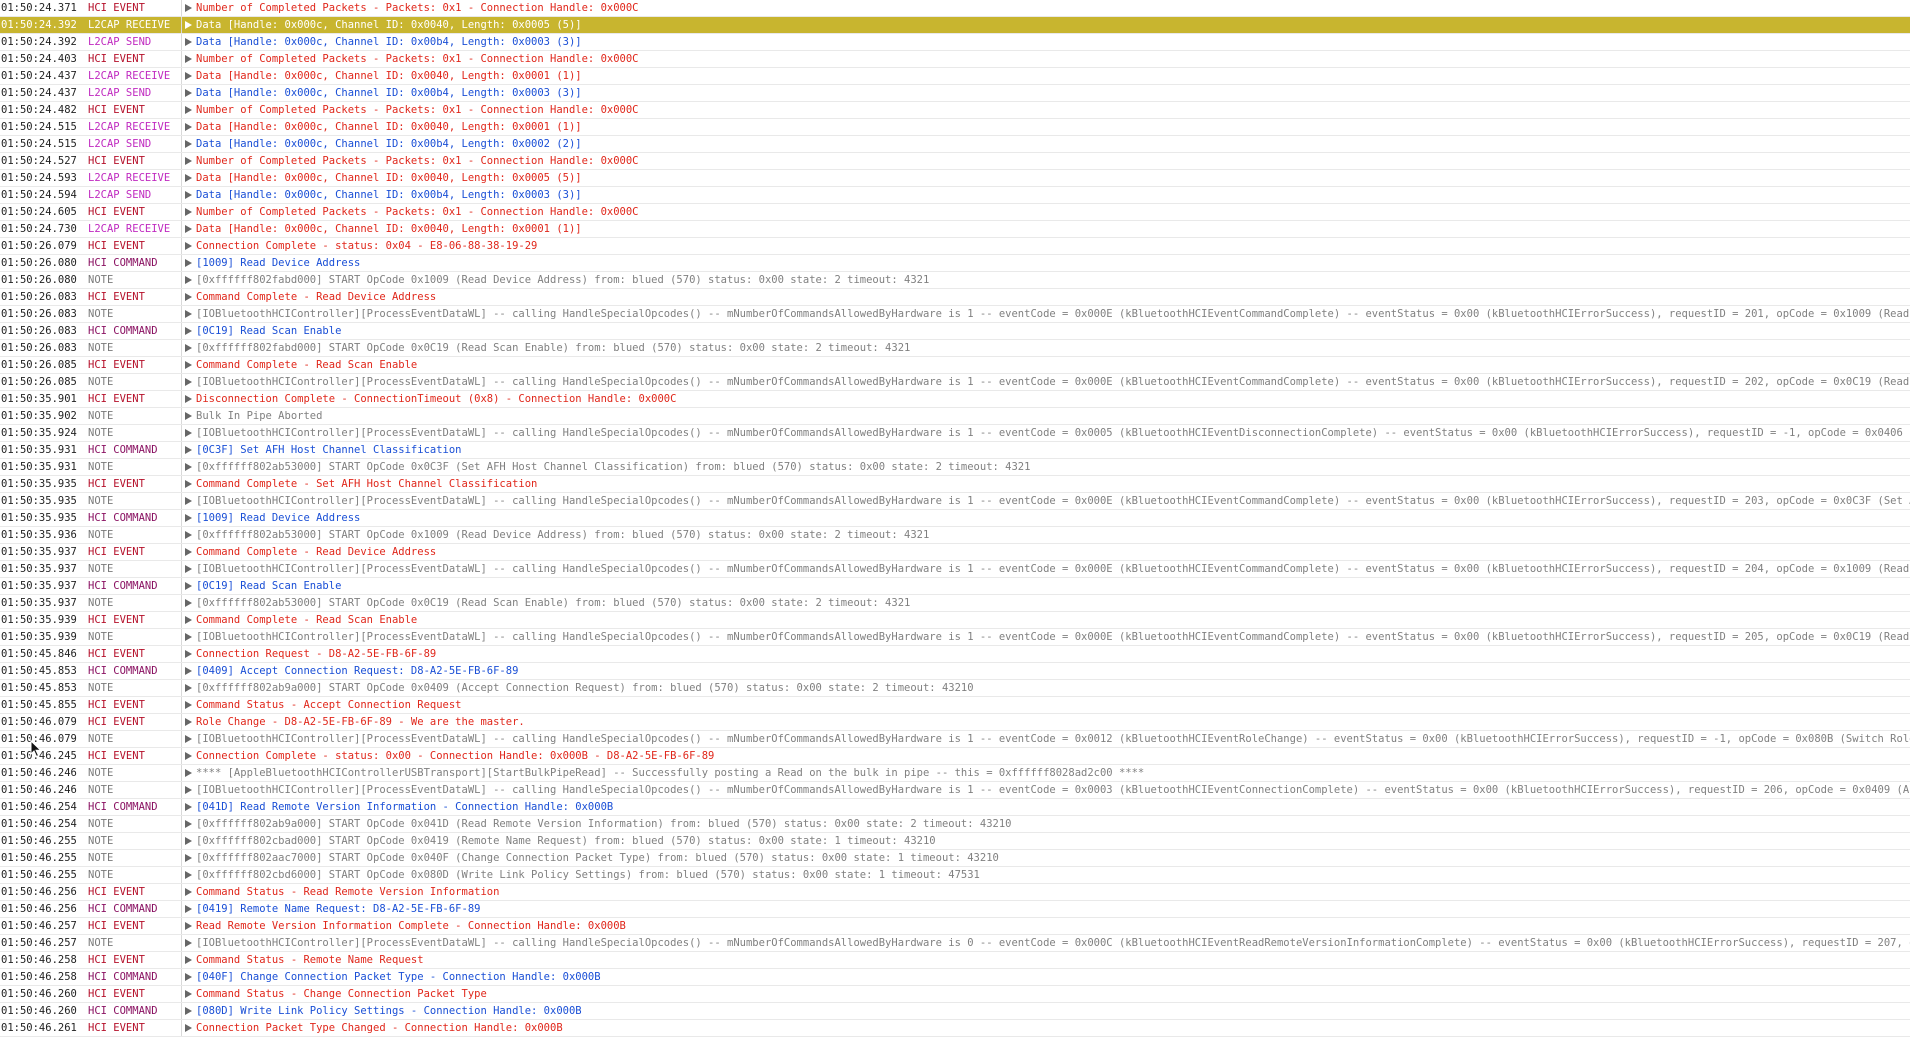  I want to click on log-row-selected: 01:50:24.392 L2CAP RECEIVE Data [Handle, so click(955, 25).